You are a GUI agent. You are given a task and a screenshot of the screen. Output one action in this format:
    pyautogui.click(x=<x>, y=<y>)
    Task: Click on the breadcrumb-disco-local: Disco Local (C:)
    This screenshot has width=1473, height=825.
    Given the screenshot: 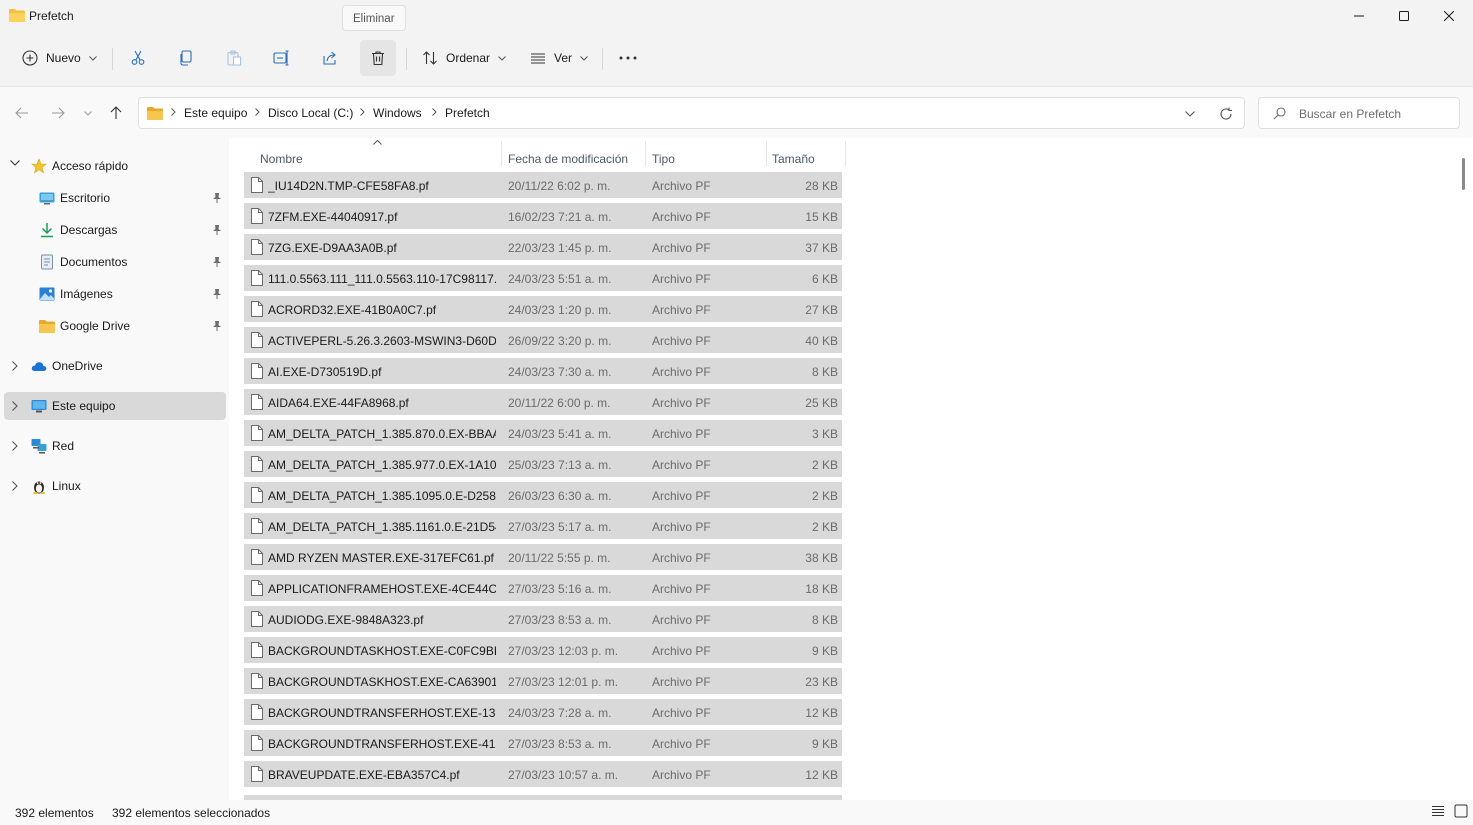 What is the action you would take?
    pyautogui.click(x=310, y=113)
    